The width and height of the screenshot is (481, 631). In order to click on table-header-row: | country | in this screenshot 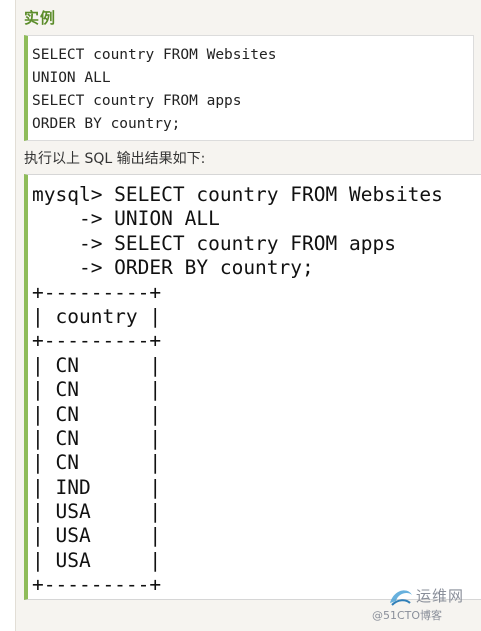, I will do `click(97, 316)`.